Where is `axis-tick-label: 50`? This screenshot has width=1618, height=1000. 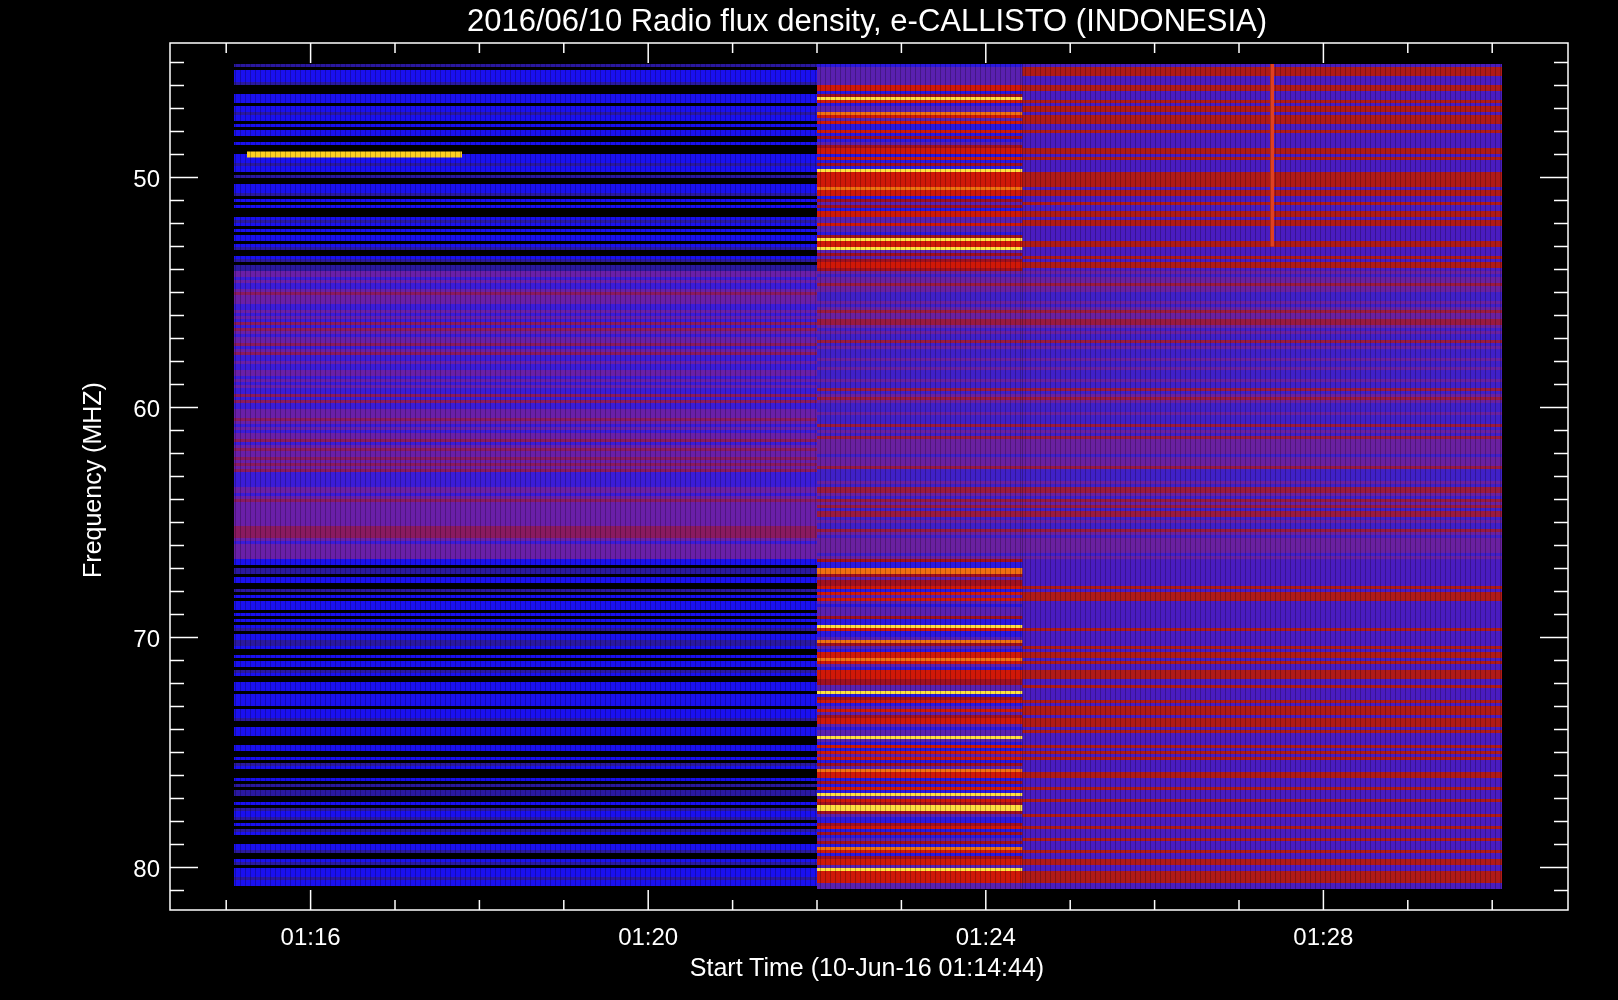
axis-tick-label: 50 is located at coordinates (146, 178).